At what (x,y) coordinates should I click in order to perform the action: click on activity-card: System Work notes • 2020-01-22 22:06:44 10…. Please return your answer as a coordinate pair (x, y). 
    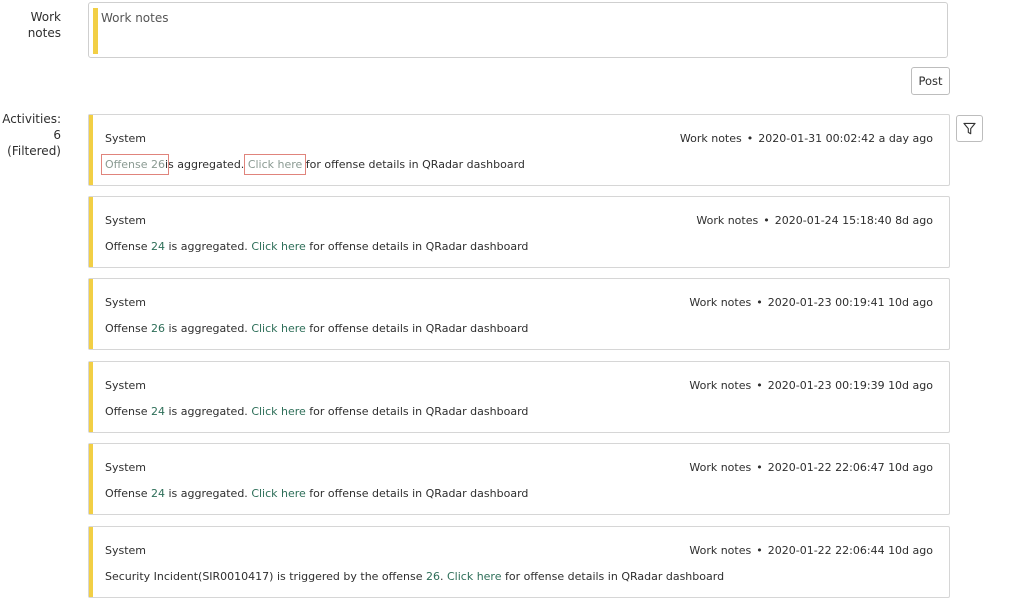
    Looking at the image, I should click on (519, 562).